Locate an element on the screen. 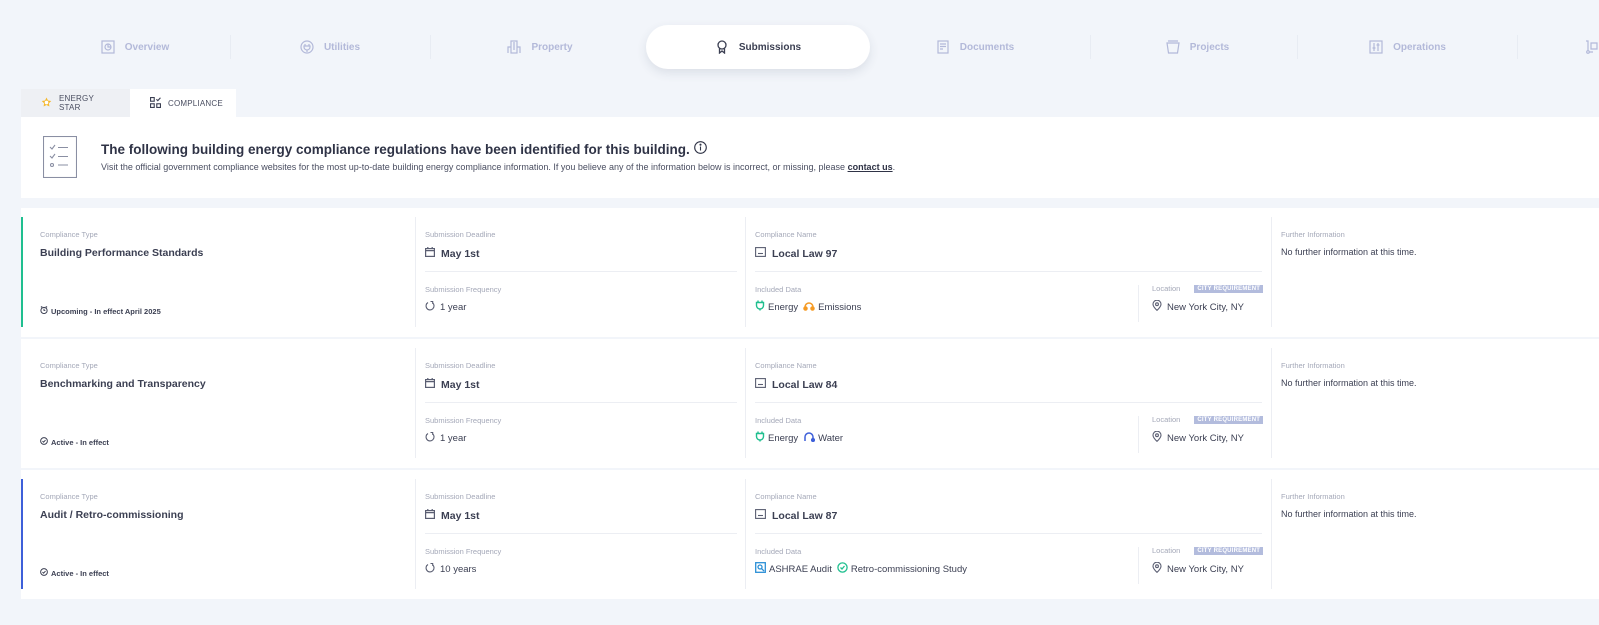 Image resolution: width=1599 pixels, height=625 pixels. retro-commissioning-icon is located at coordinates (842, 569).